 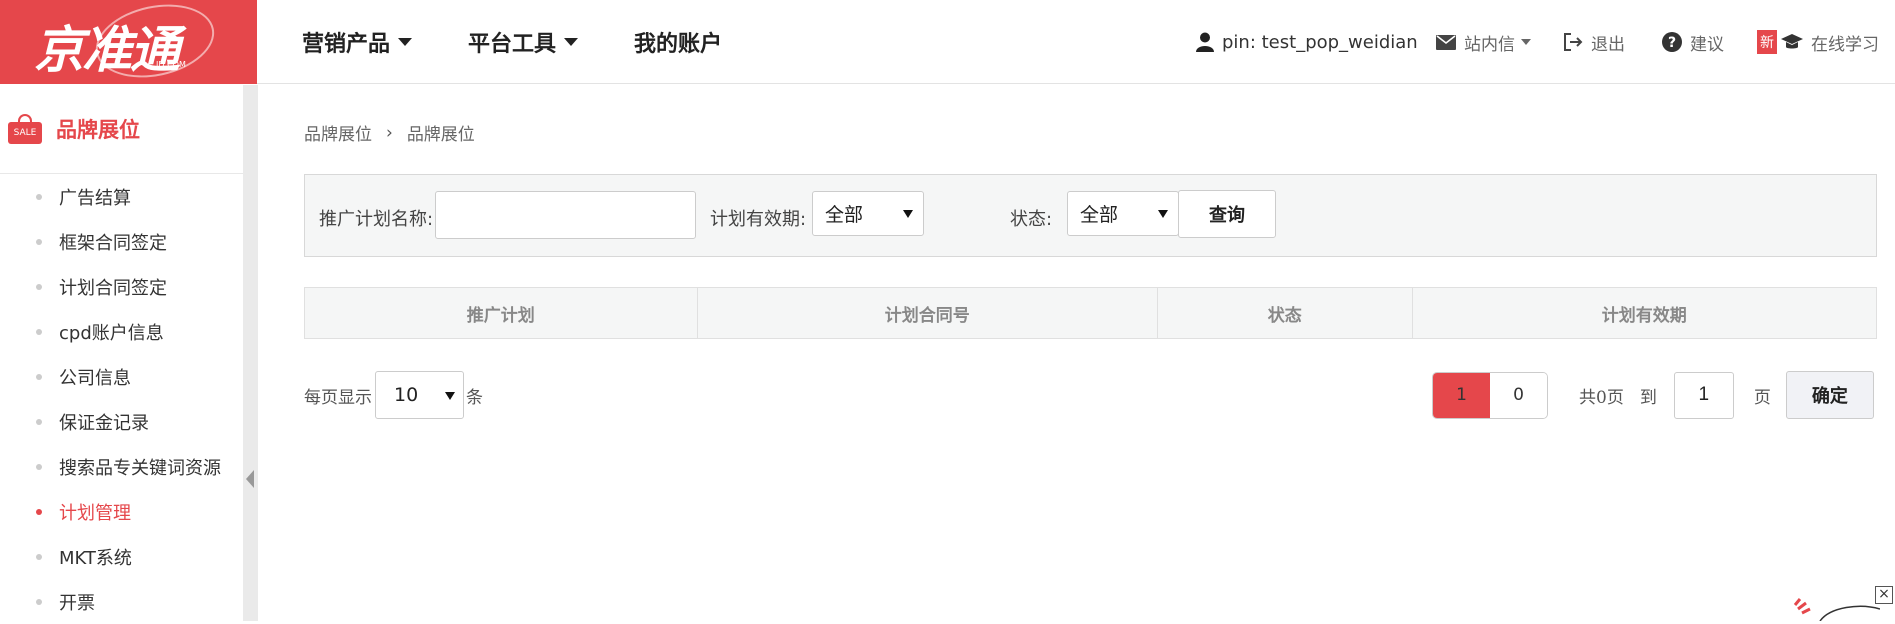 I want to click on page-buttons: 1 0, so click(x=1490, y=395).